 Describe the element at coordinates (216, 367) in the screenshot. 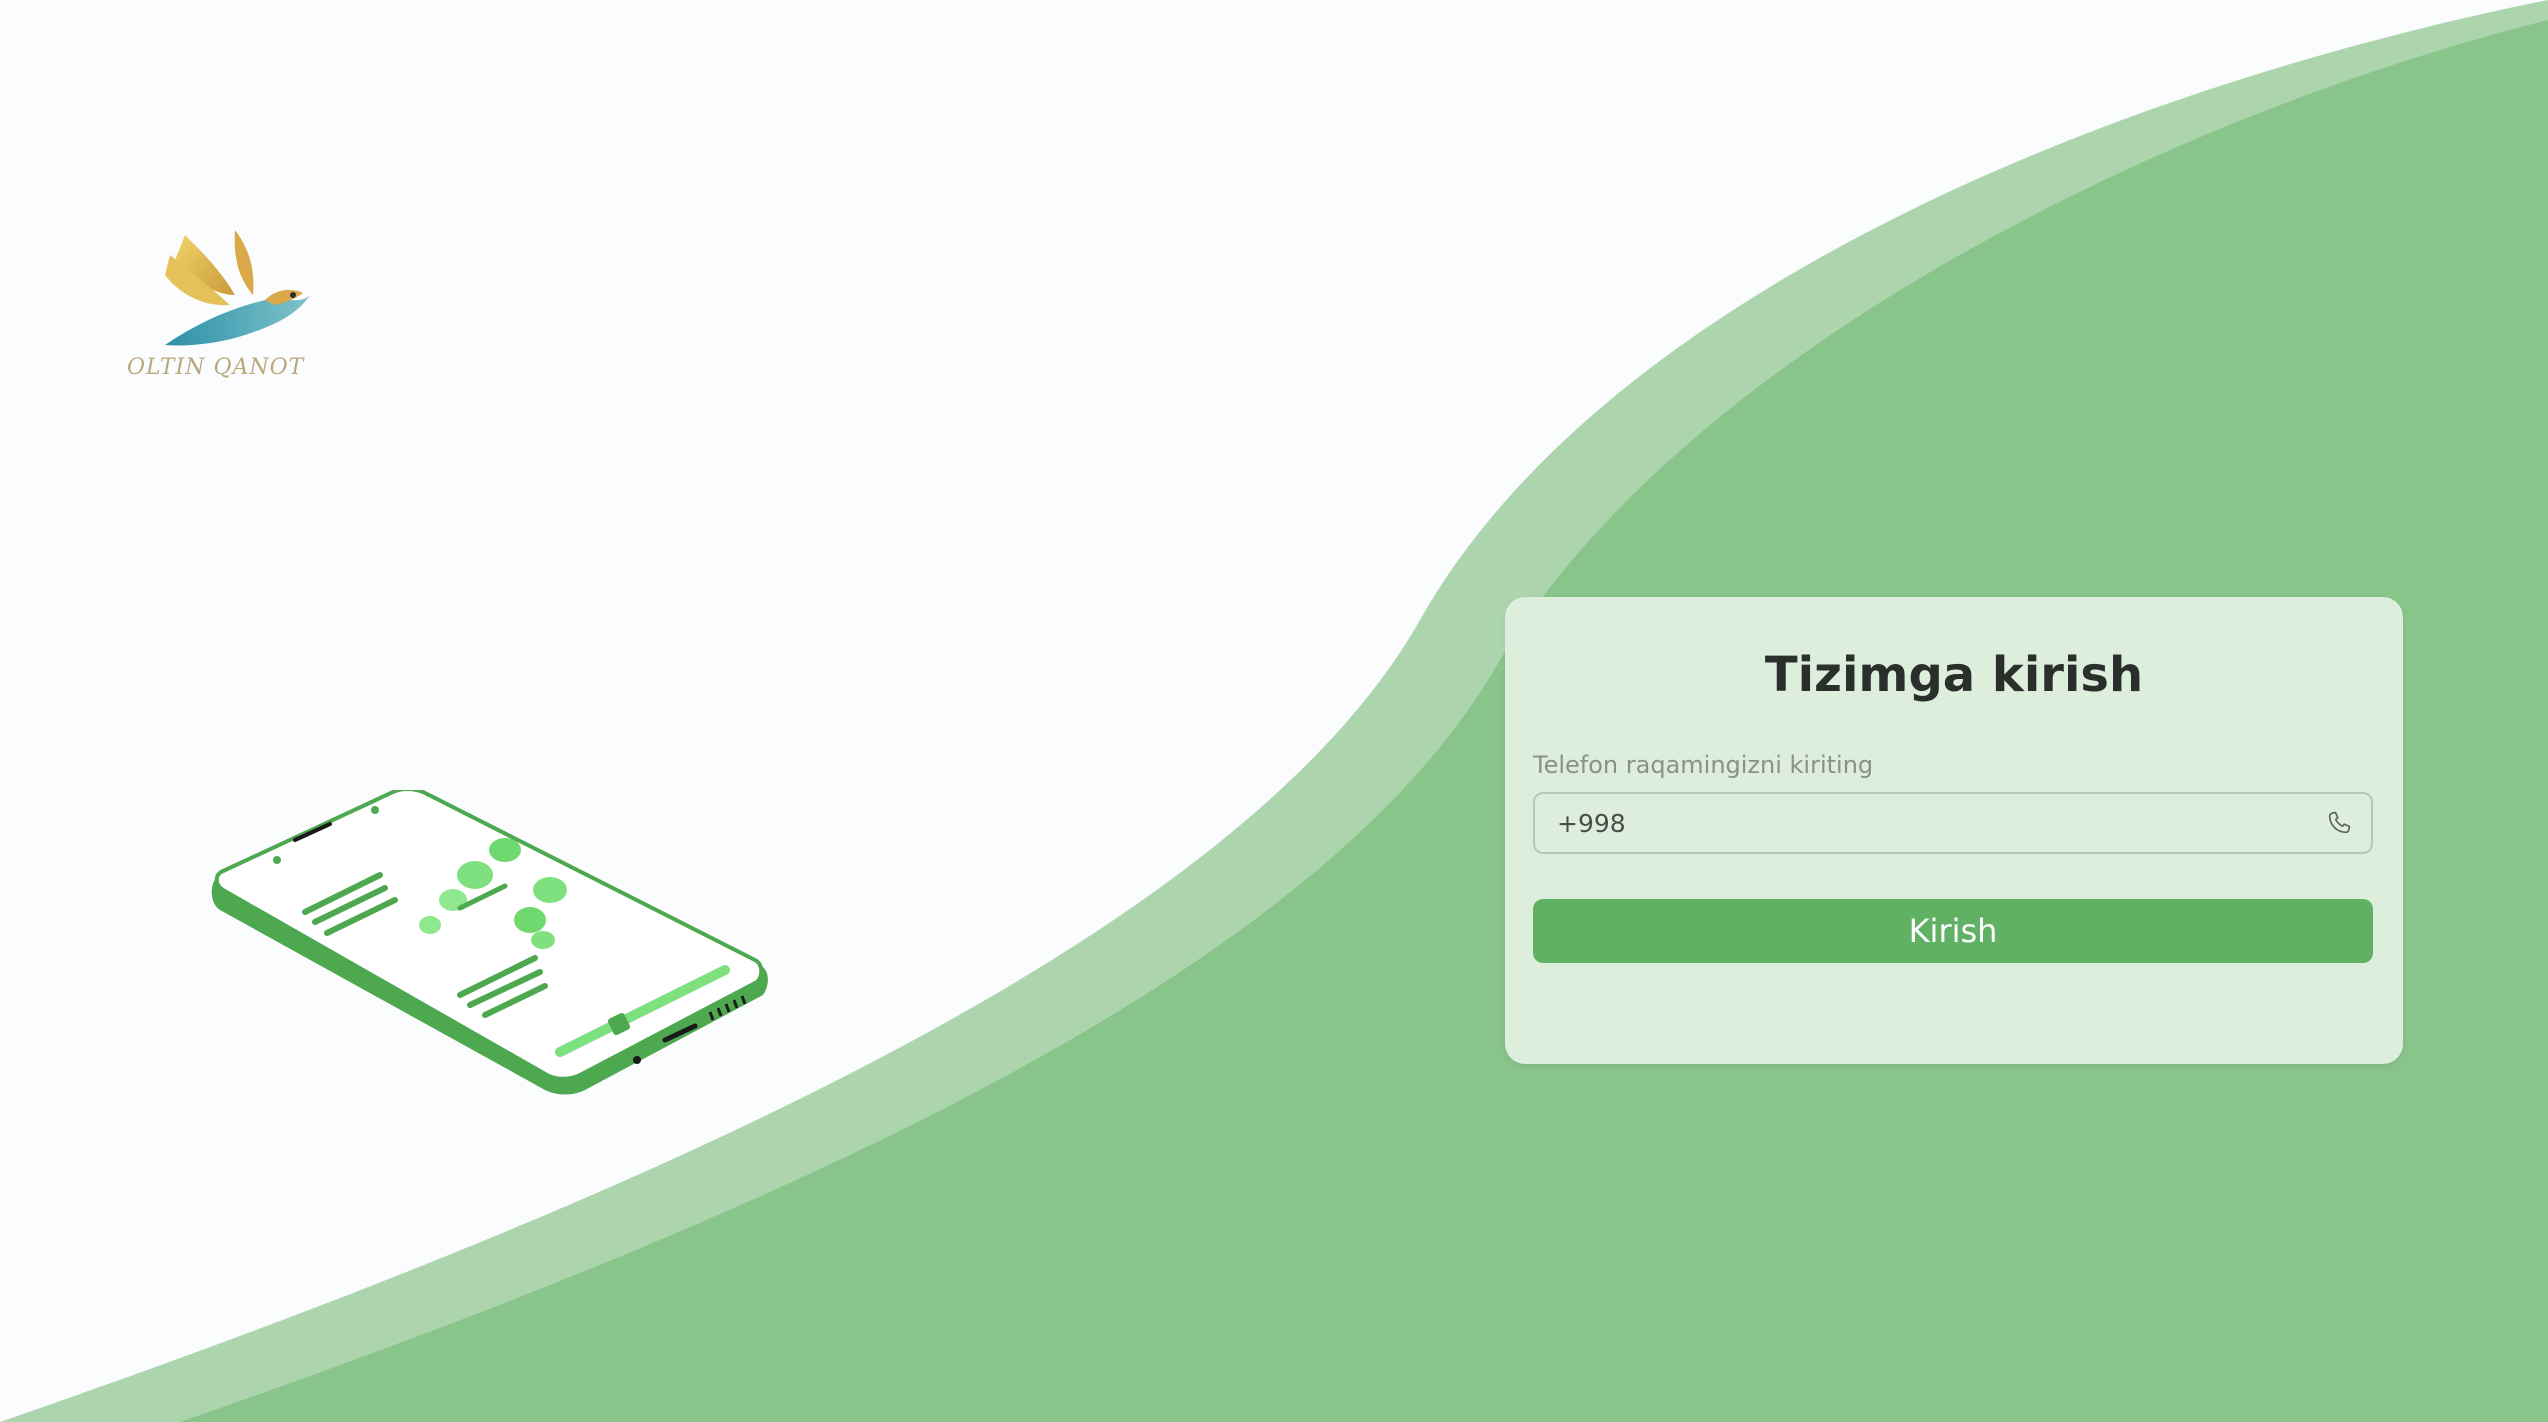

I see `logo-text: OLTIN QANOT` at that location.